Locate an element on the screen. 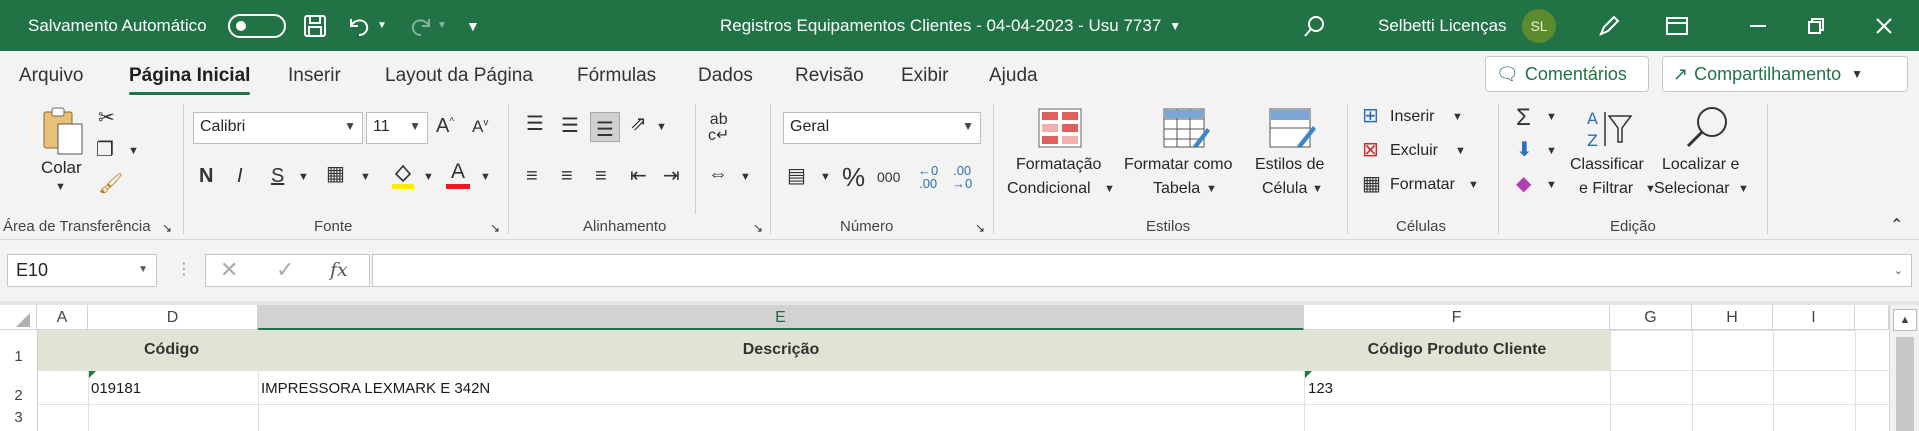 The image size is (1919, 431). conditional-formatting-icon is located at coordinates (1060, 130).